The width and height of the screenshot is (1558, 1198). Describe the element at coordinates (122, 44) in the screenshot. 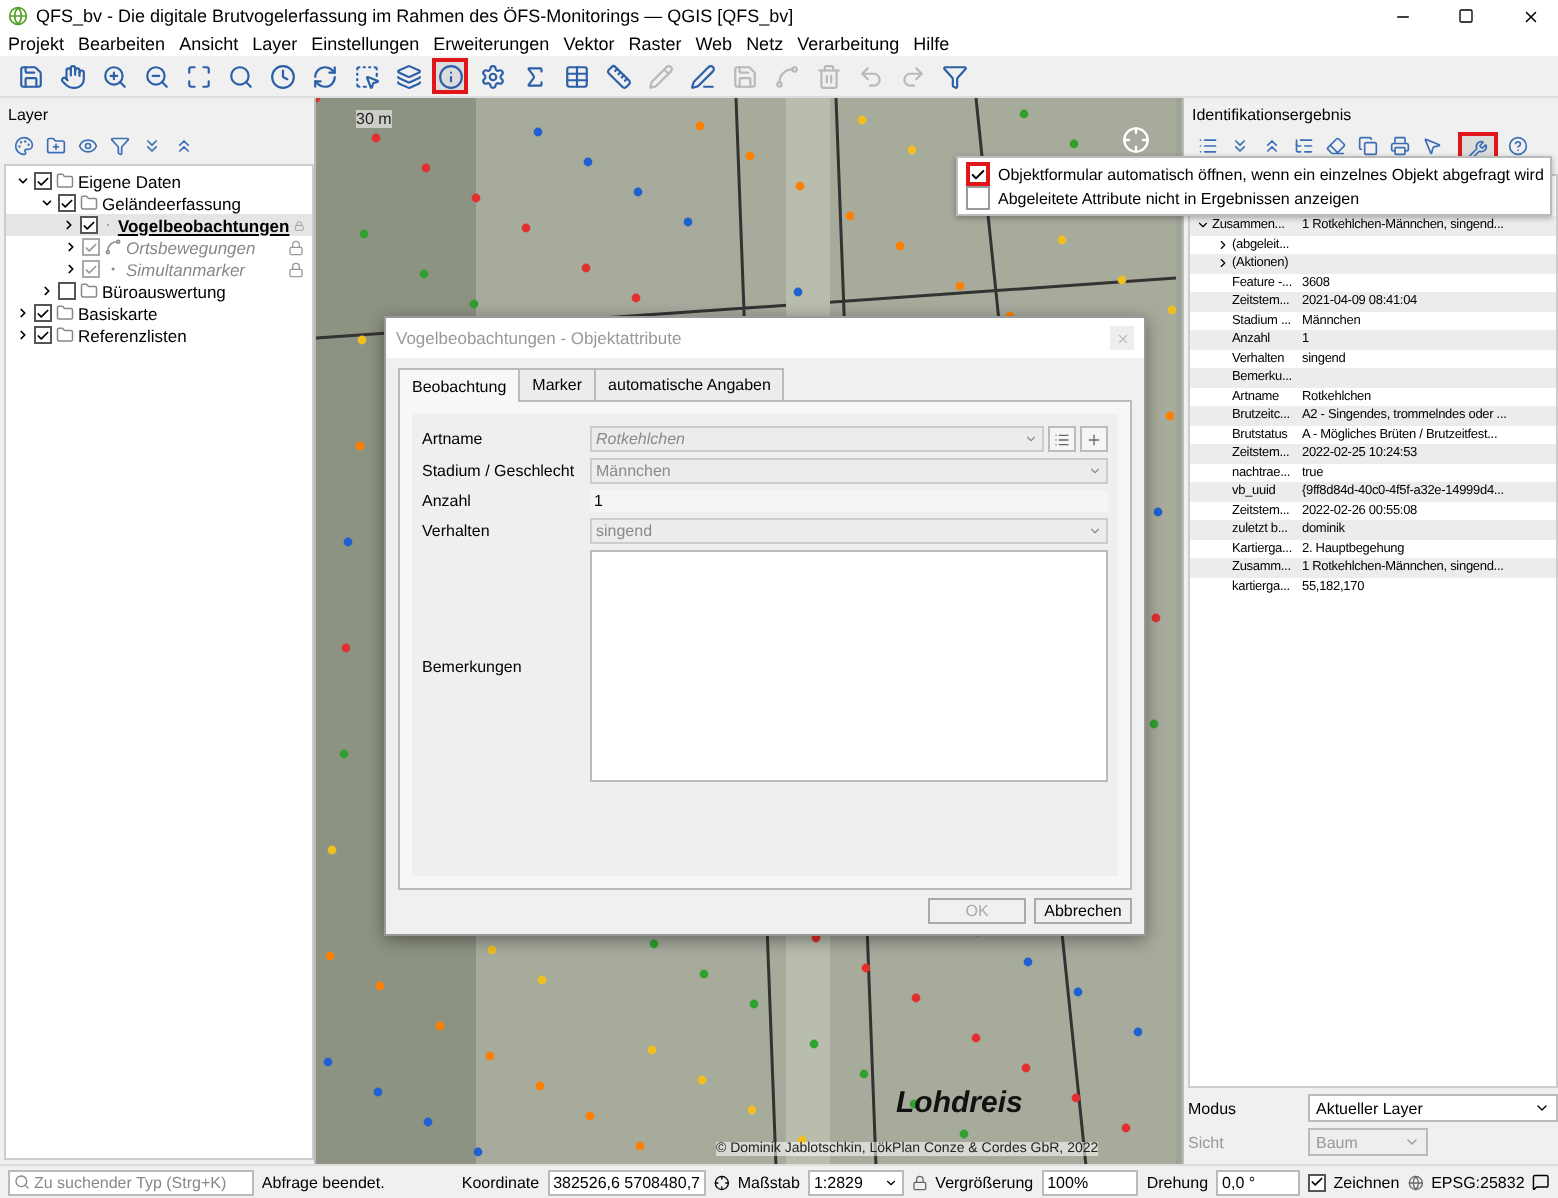

I see `menu-item: Bearbeiten` at that location.